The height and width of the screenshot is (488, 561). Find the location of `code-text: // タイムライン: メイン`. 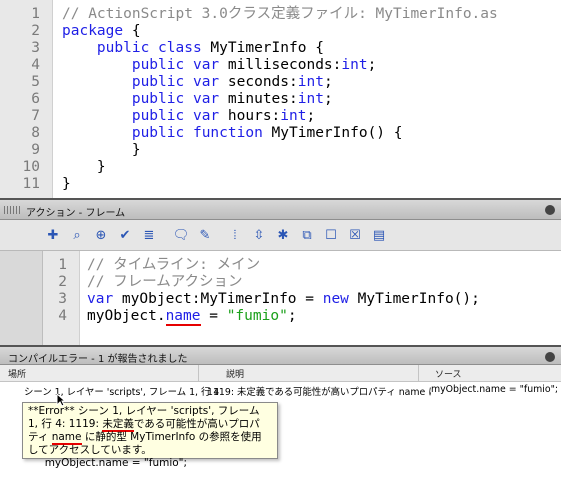

code-text: // タイムライン: メイン is located at coordinates (174, 265).